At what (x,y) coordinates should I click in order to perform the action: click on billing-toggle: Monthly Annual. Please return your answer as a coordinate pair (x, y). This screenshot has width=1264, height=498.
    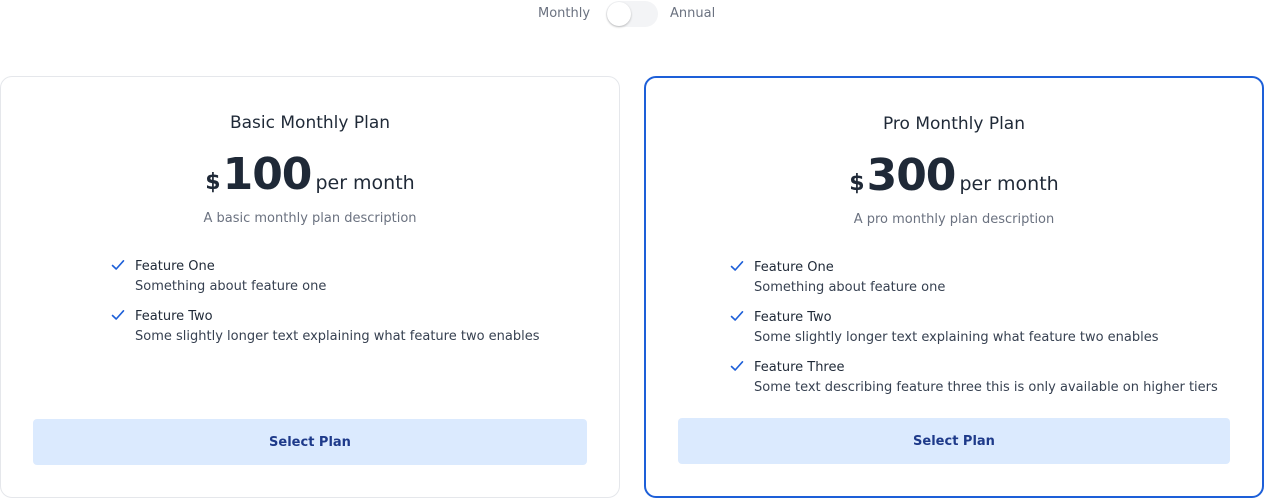
    Looking at the image, I should click on (632, 15).